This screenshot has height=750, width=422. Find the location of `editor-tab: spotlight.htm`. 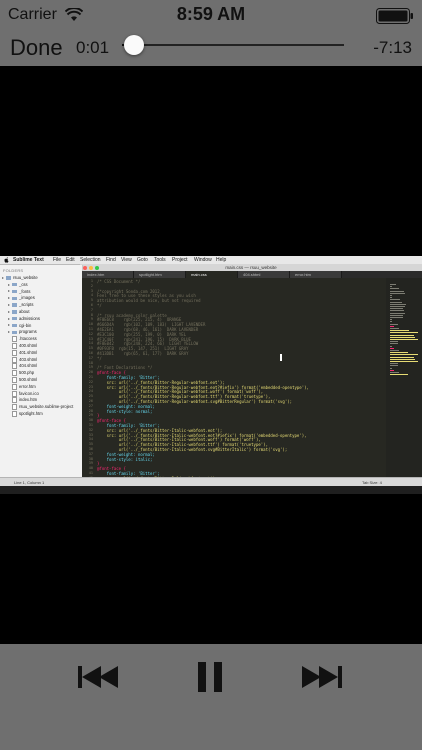

editor-tab: spotlight.htm is located at coordinates (160, 274).